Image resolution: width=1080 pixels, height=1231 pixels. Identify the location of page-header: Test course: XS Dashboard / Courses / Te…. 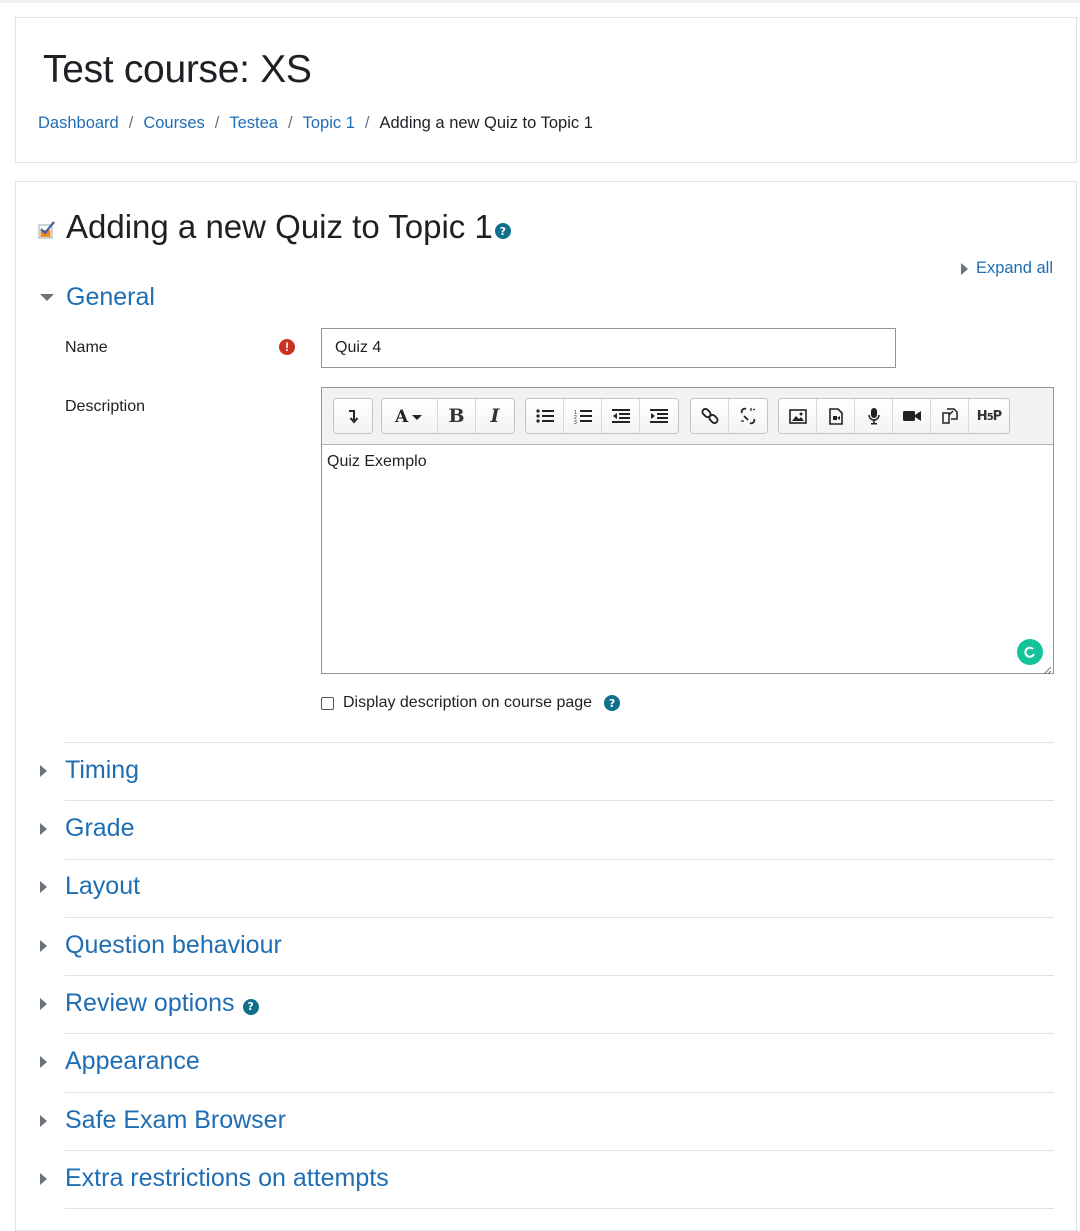
(546, 90).